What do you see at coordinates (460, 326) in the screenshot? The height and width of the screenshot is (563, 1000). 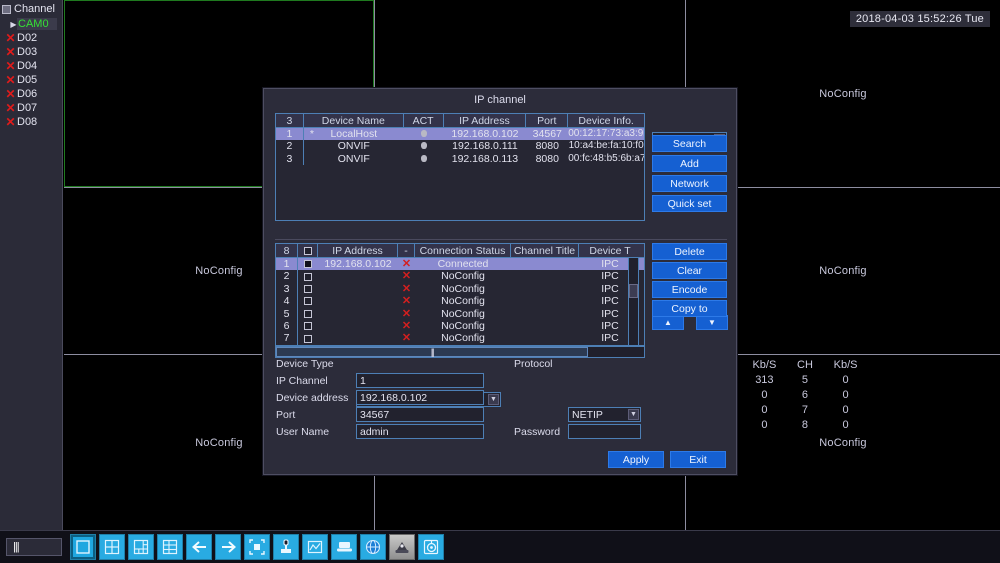 I see `channel-config-row: 6 ✕ NoConfig IPC` at bounding box center [460, 326].